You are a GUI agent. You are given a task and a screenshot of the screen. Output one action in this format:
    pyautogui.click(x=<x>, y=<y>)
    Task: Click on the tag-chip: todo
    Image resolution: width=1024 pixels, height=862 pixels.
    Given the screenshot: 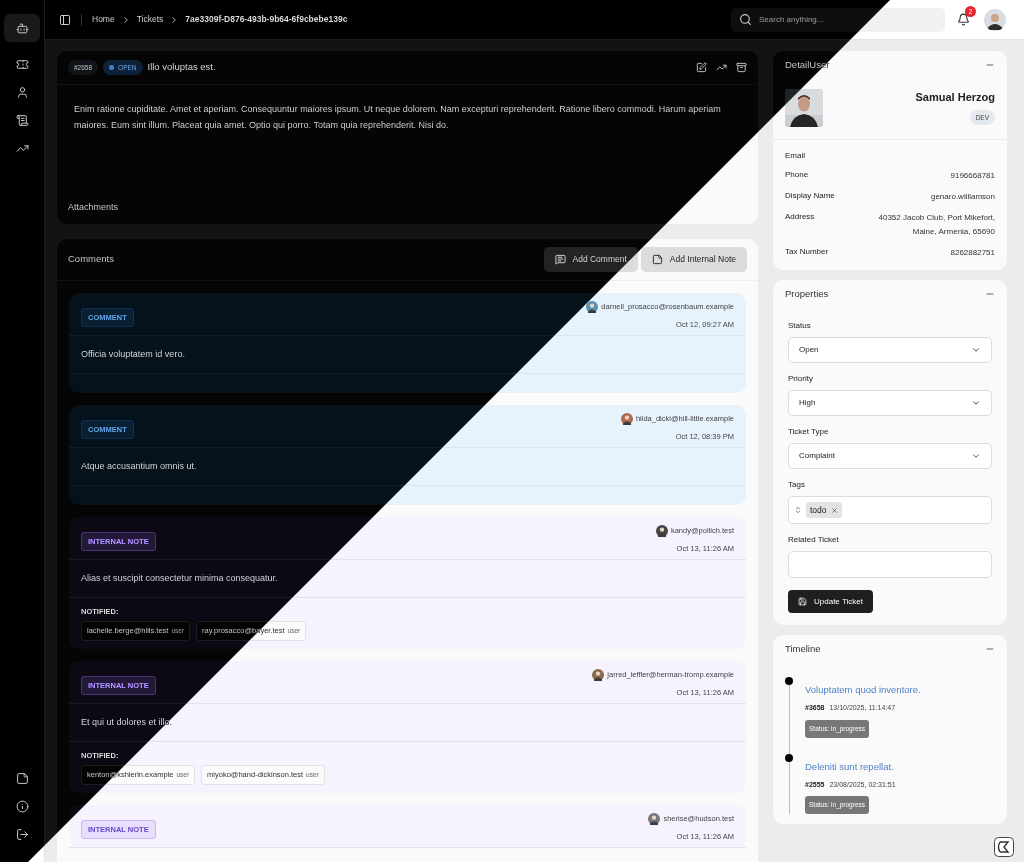 What is the action you would take?
    pyautogui.click(x=824, y=510)
    